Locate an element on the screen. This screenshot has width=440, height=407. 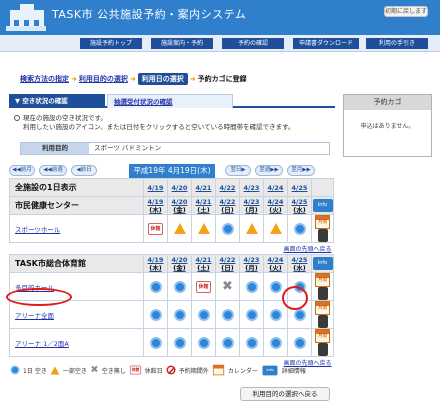
date-header: 4/22 is located at coordinates (227, 187).